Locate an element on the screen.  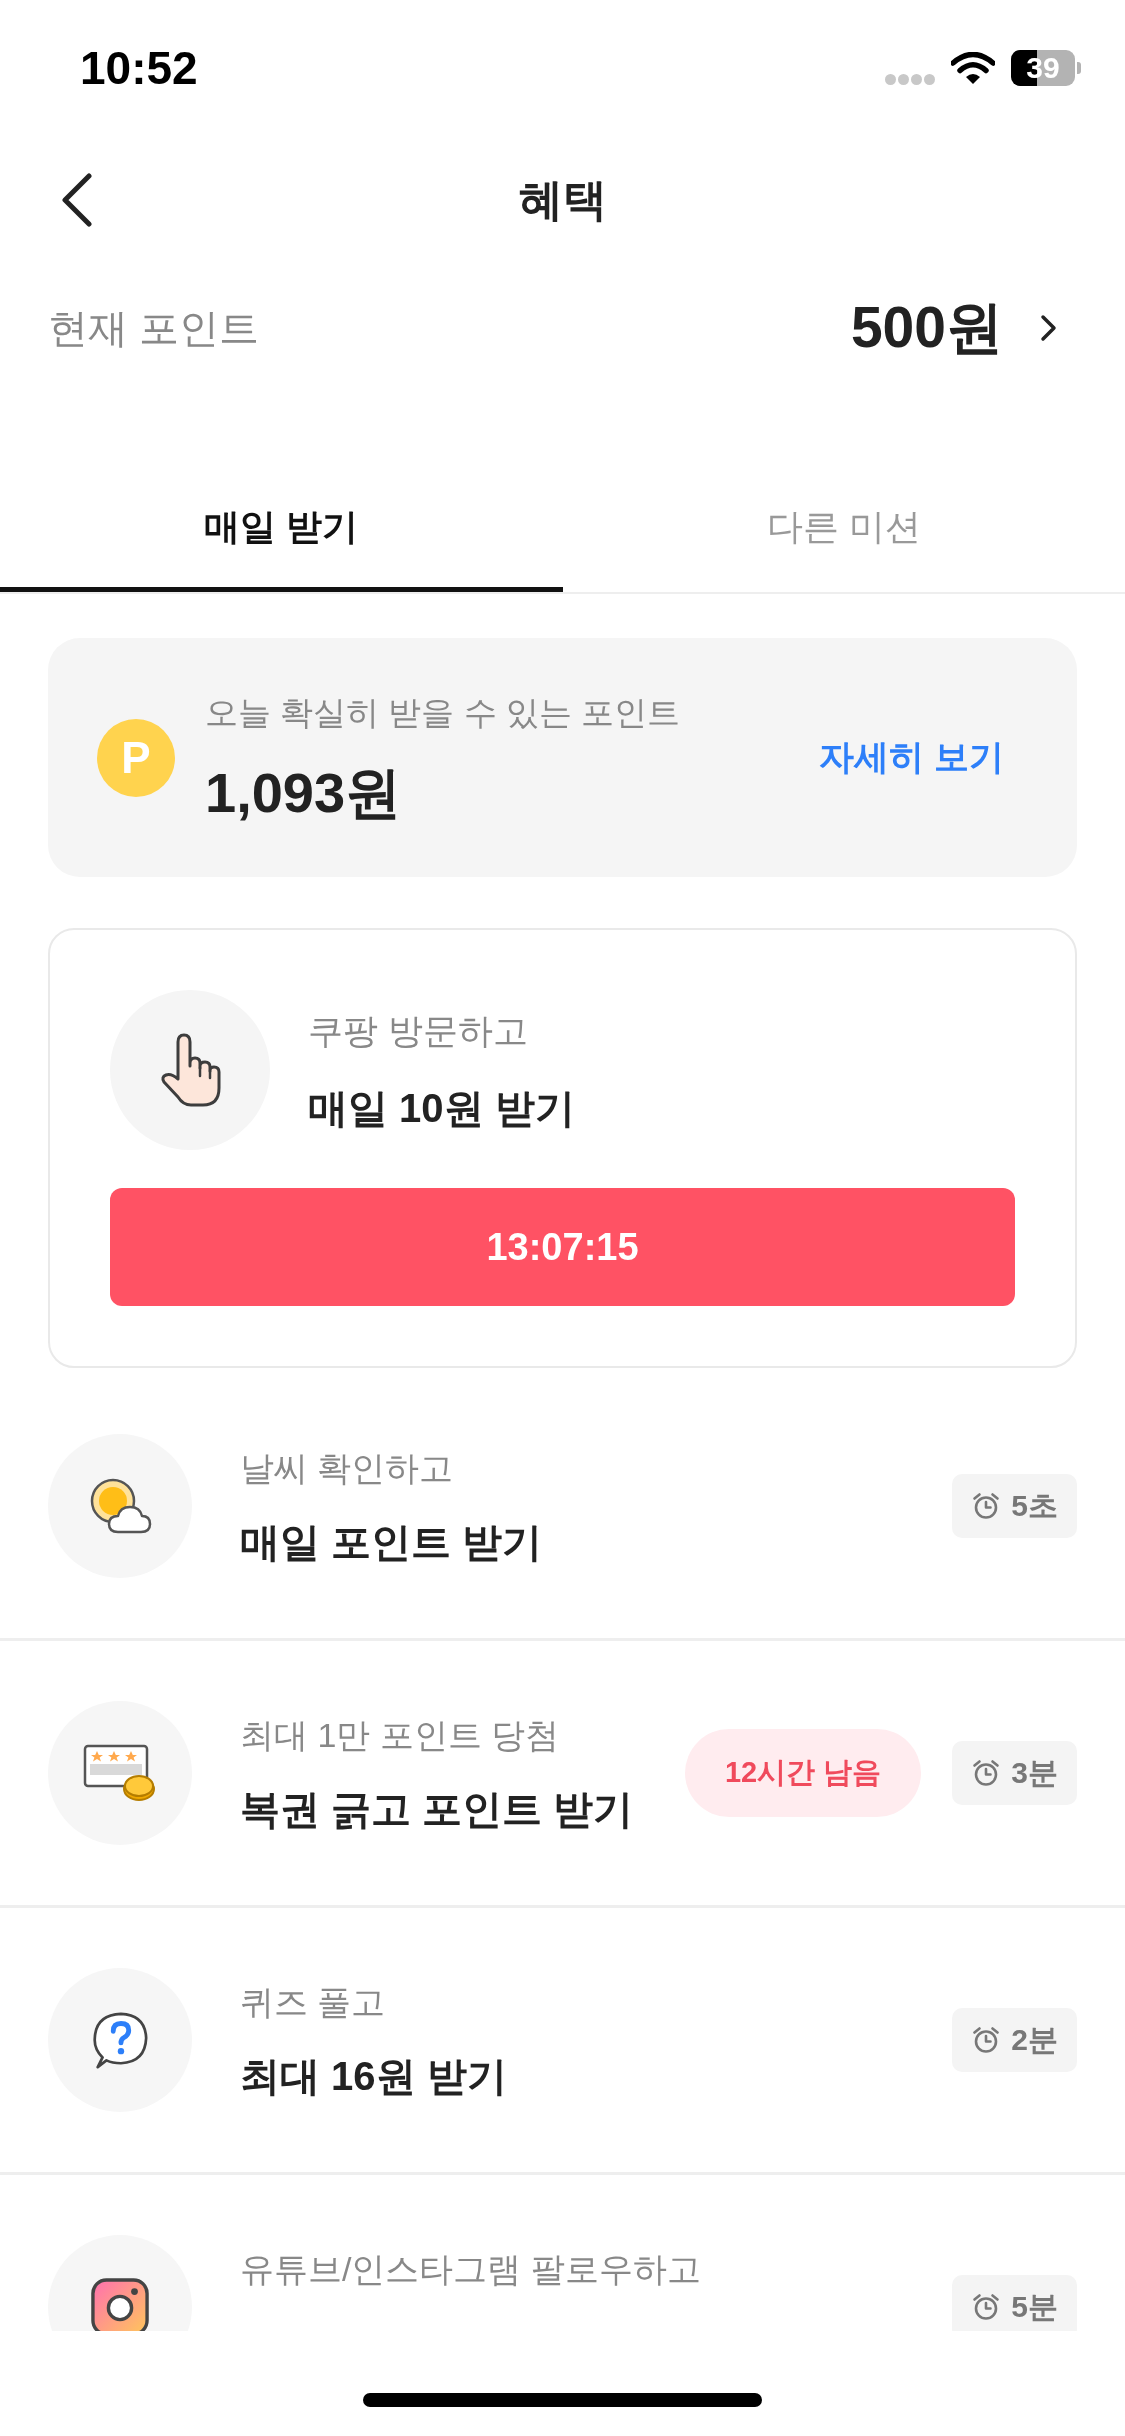
page-title: 혜택 is located at coordinates (562, 199).